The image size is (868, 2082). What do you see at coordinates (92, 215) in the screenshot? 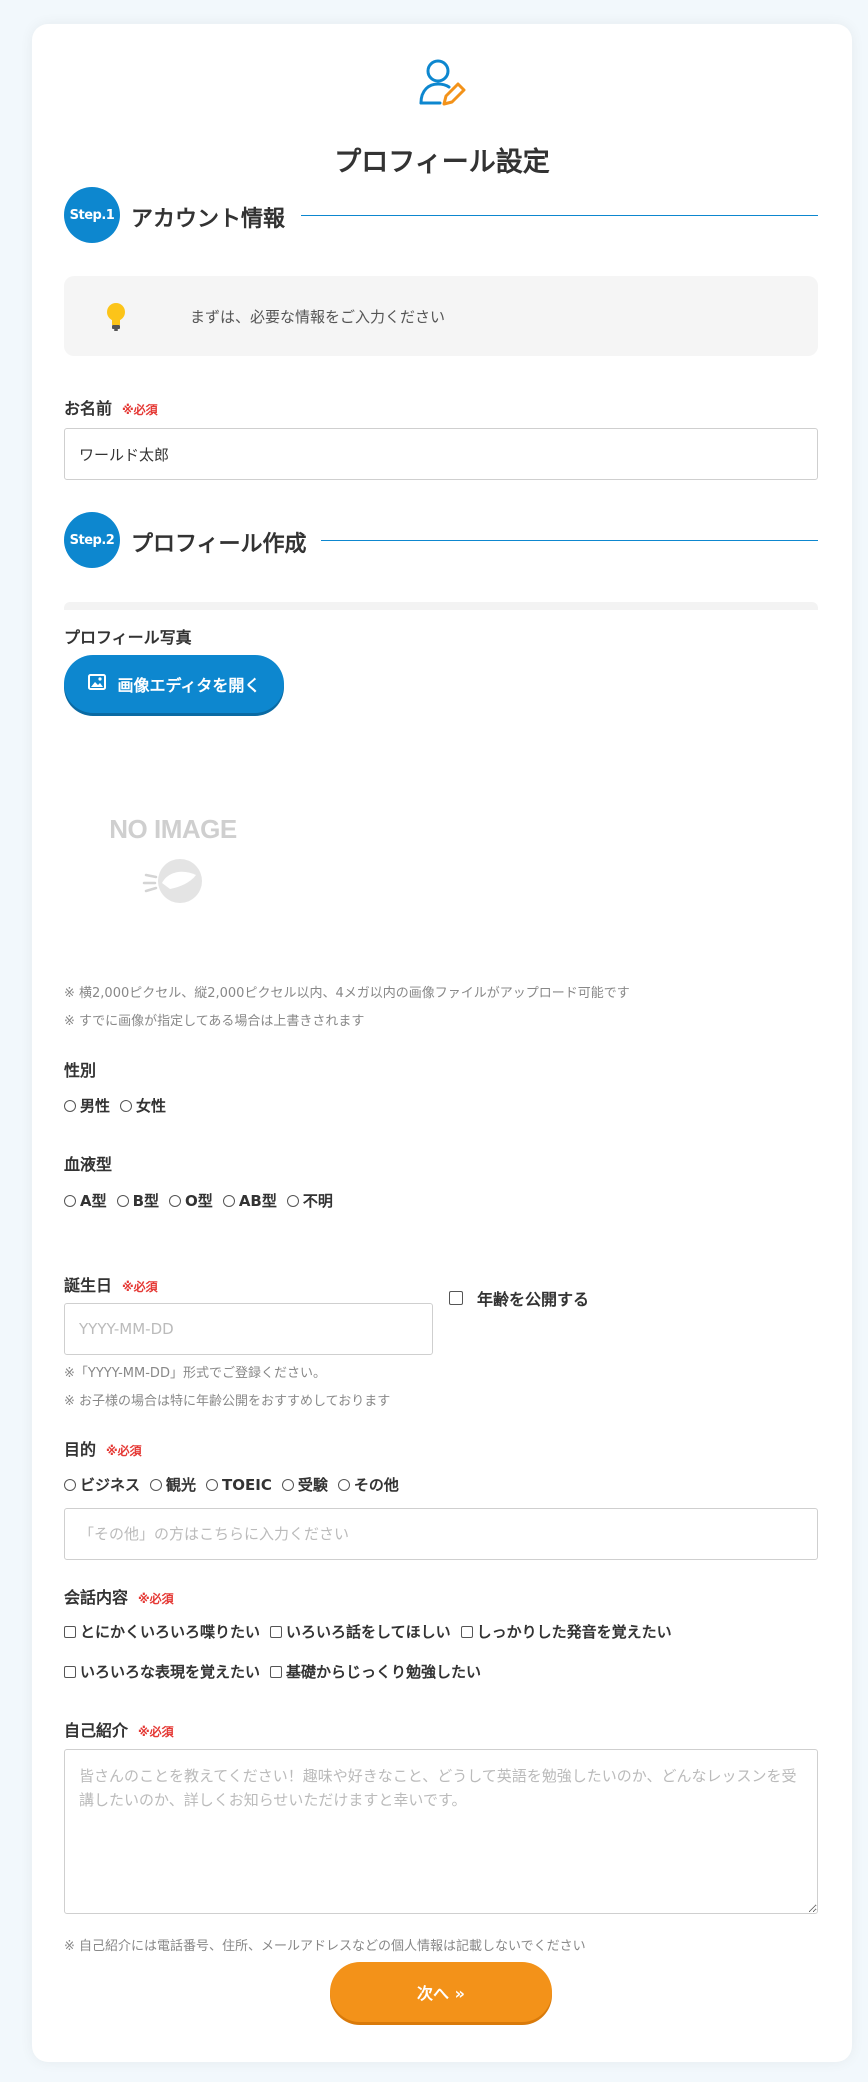
I see `step1-badge: Step.1` at bounding box center [92, 215].